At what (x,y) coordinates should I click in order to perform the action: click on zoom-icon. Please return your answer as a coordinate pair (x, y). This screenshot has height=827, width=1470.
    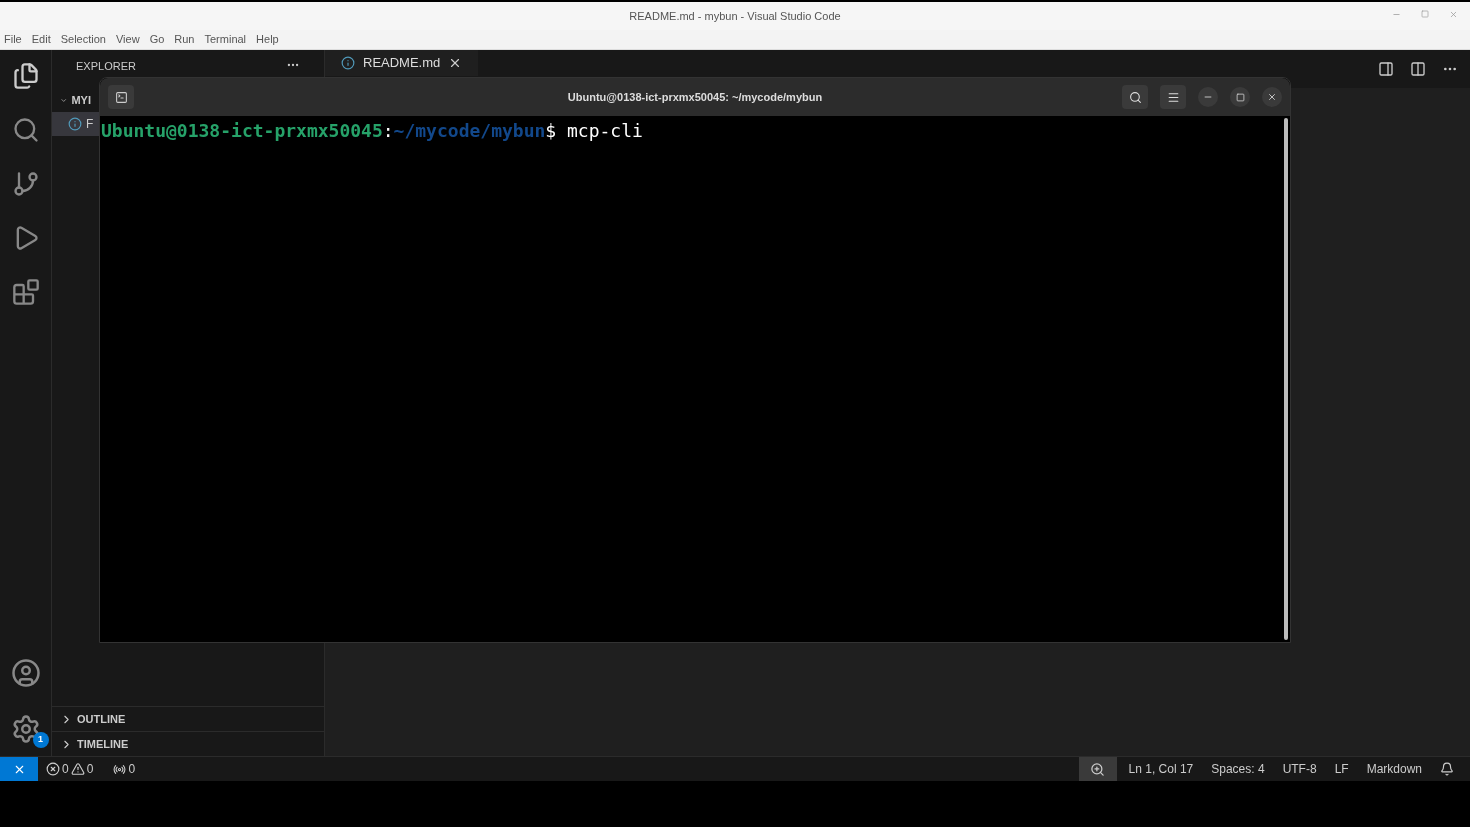
    Looking at the image, I should click on (1098, 769).